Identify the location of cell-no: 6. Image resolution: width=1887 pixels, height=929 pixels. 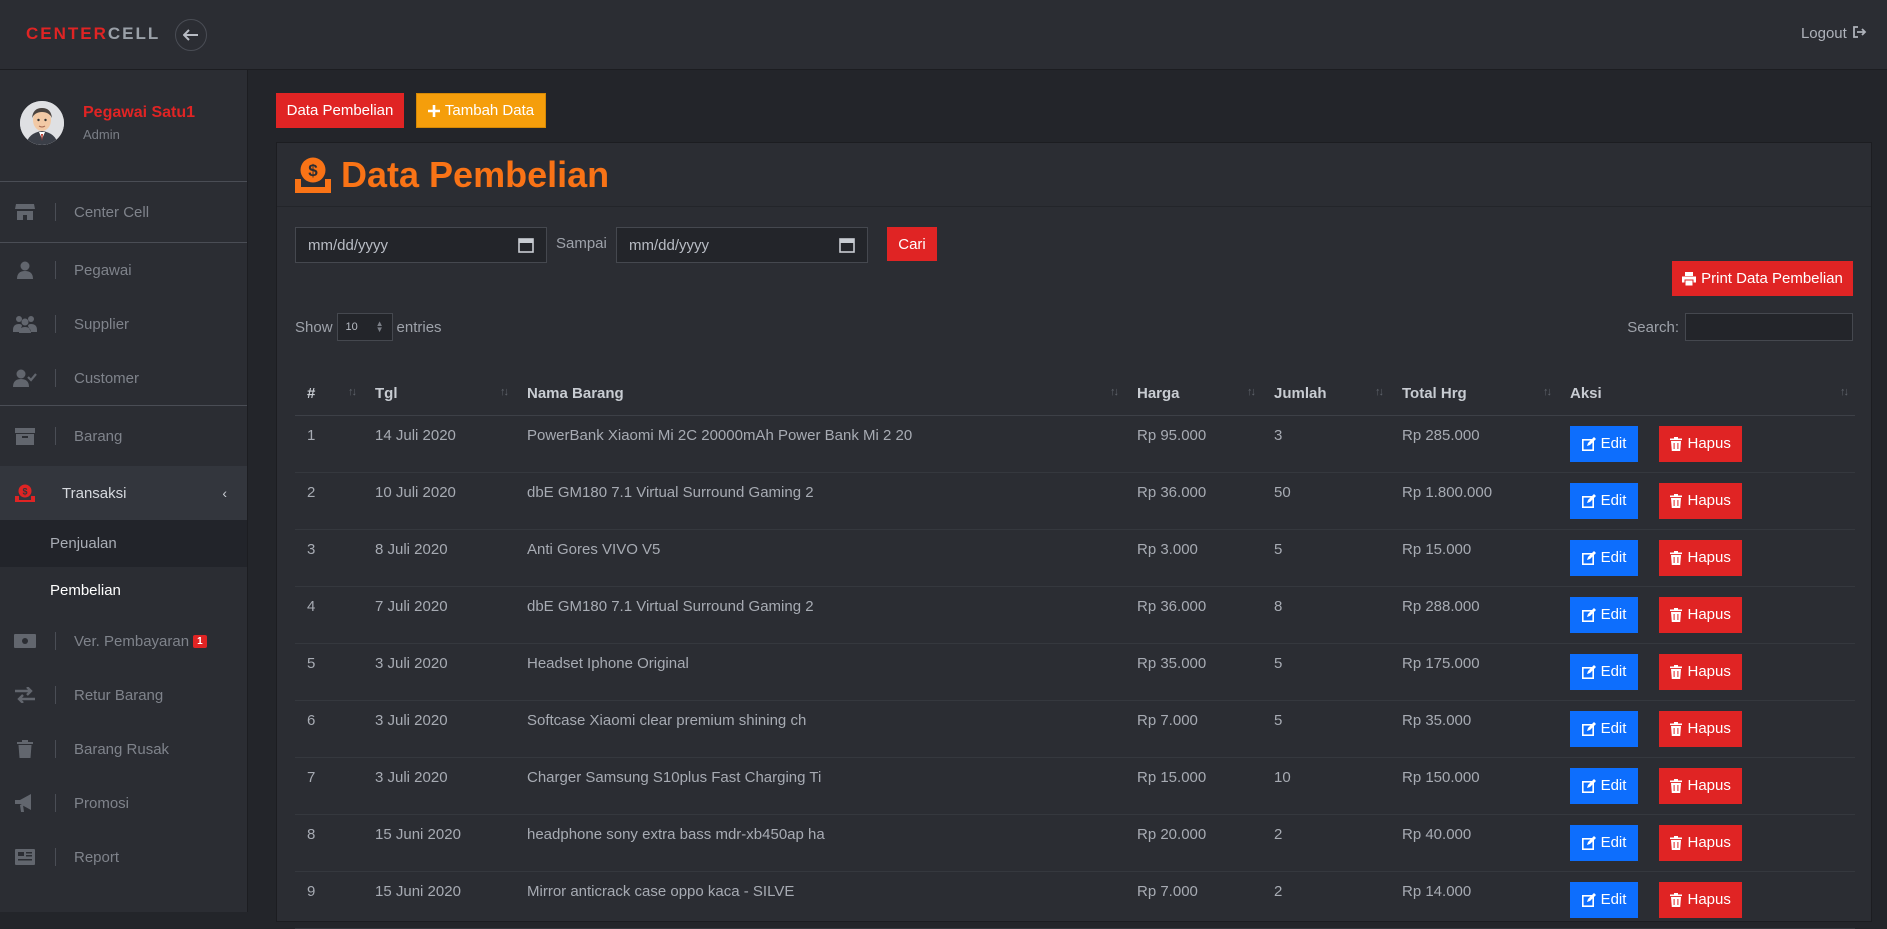
(329, 729).